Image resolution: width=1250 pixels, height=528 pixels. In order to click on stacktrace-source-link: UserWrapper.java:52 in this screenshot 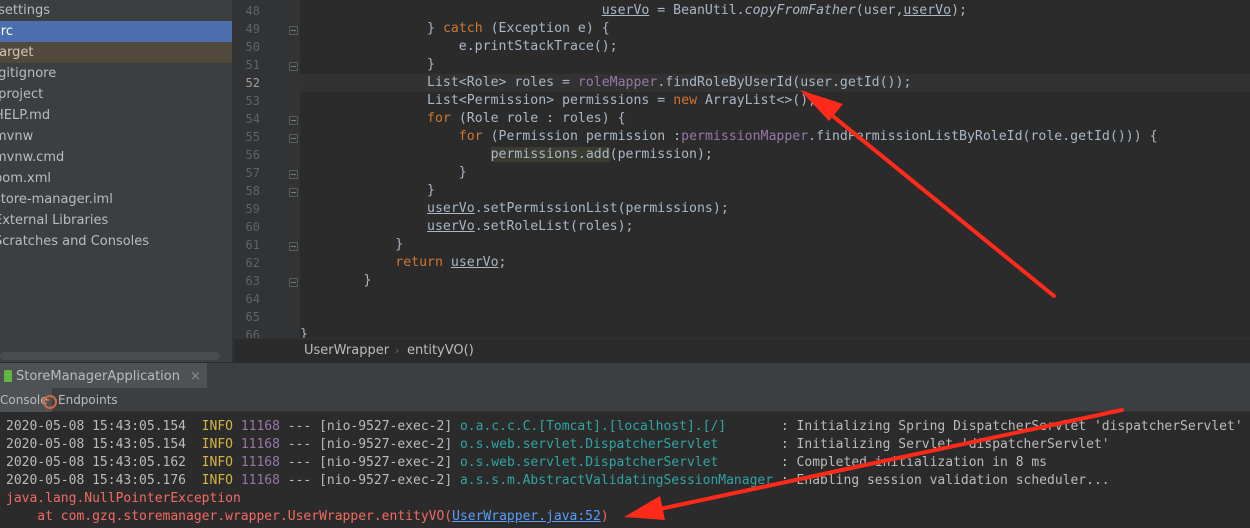, I will do `click(526, 516)`.